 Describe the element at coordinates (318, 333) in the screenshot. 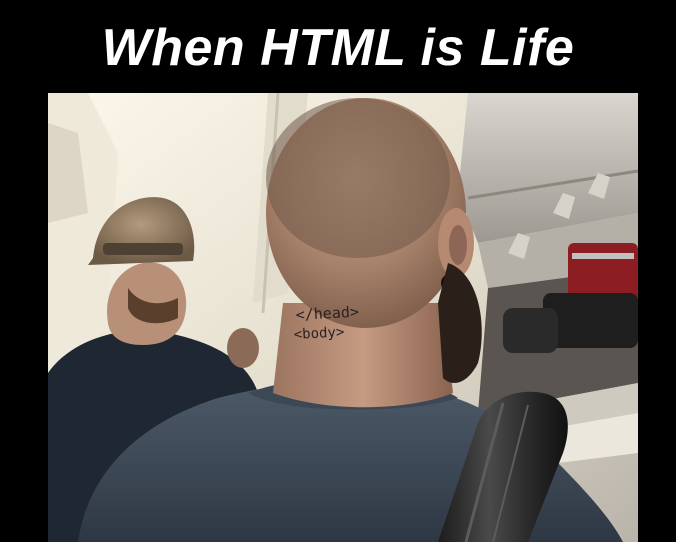

I see `neck-tattoo-line2: <body>` at that location.